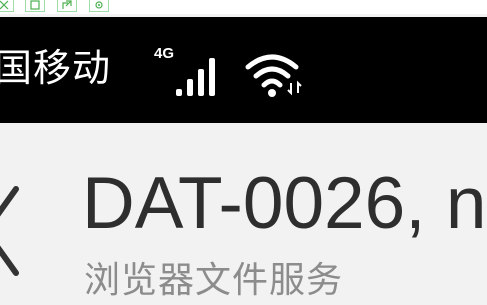 This screenshot has height=305, width=487. Describe the element at coordinates (164, 53) in the screenshot. I see `network-type-label: 4G` at that location.